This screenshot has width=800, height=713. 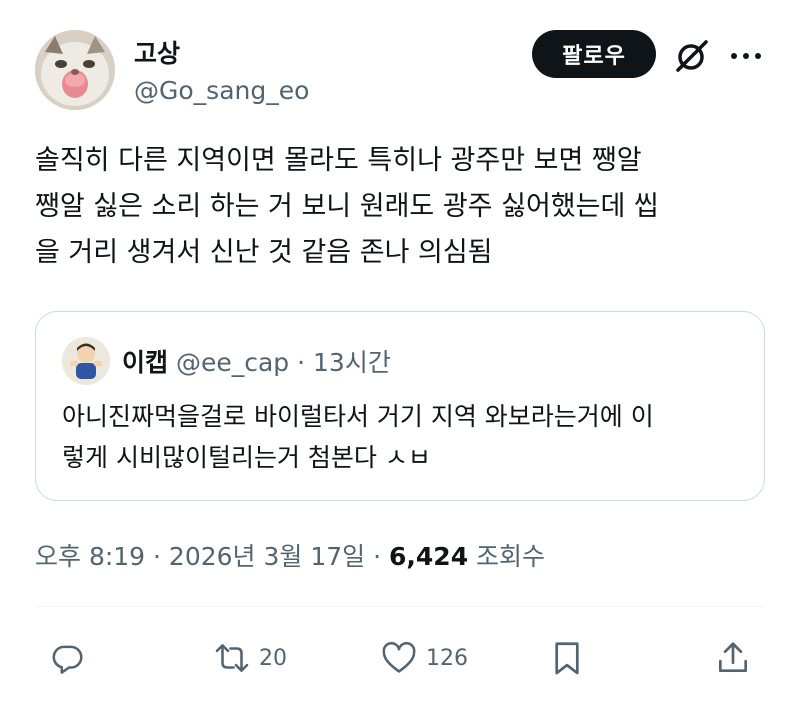 What do you see at coordinates (250, 658) in the screenshot?
I see `repost-button: 20` at bounding box center [250, 658].